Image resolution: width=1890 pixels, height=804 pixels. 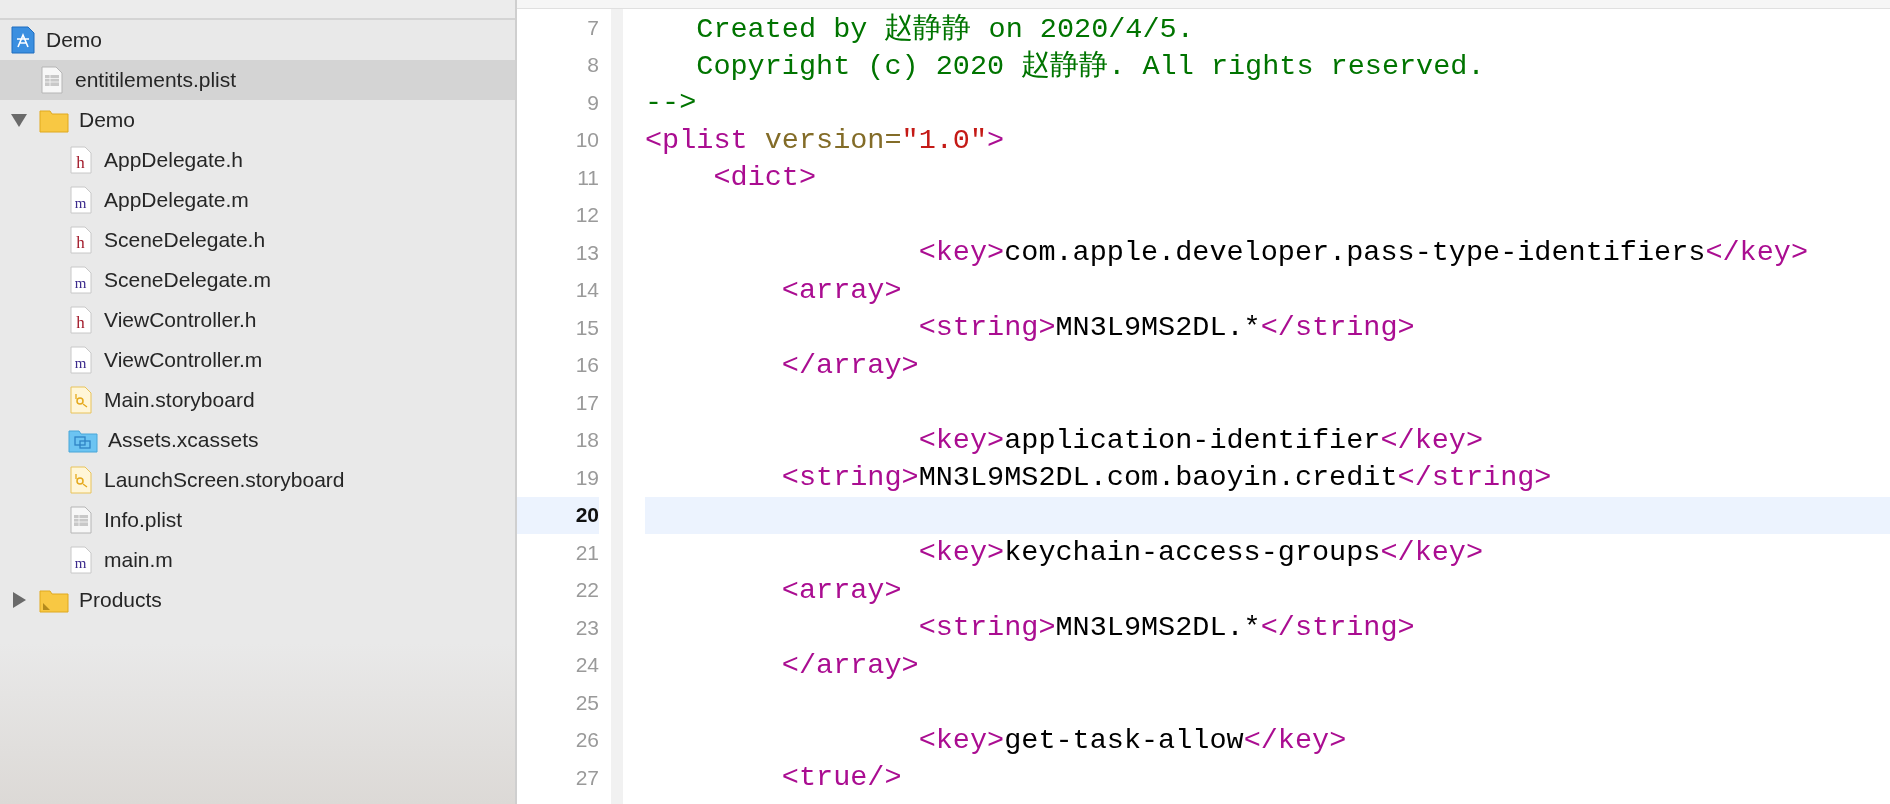 What do you see at coordinates (593, 27) in the screenshot?
I see `line-number: 7` at bounding box center [593, 27].